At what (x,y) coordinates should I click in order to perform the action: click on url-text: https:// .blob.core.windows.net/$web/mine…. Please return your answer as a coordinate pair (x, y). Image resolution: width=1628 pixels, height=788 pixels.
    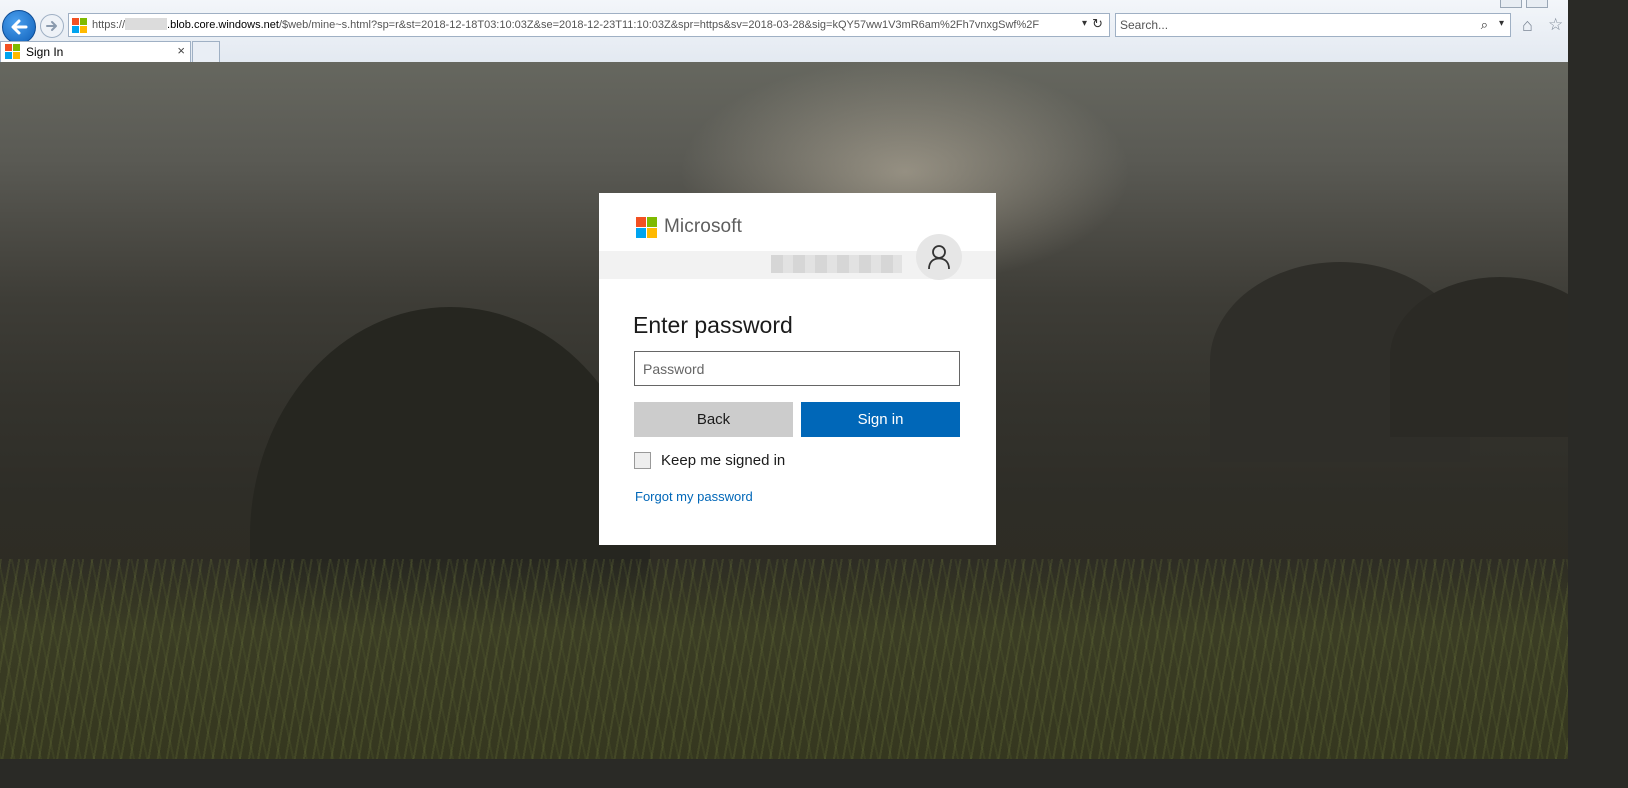
    Looking at the image, I should click on (580, 24).